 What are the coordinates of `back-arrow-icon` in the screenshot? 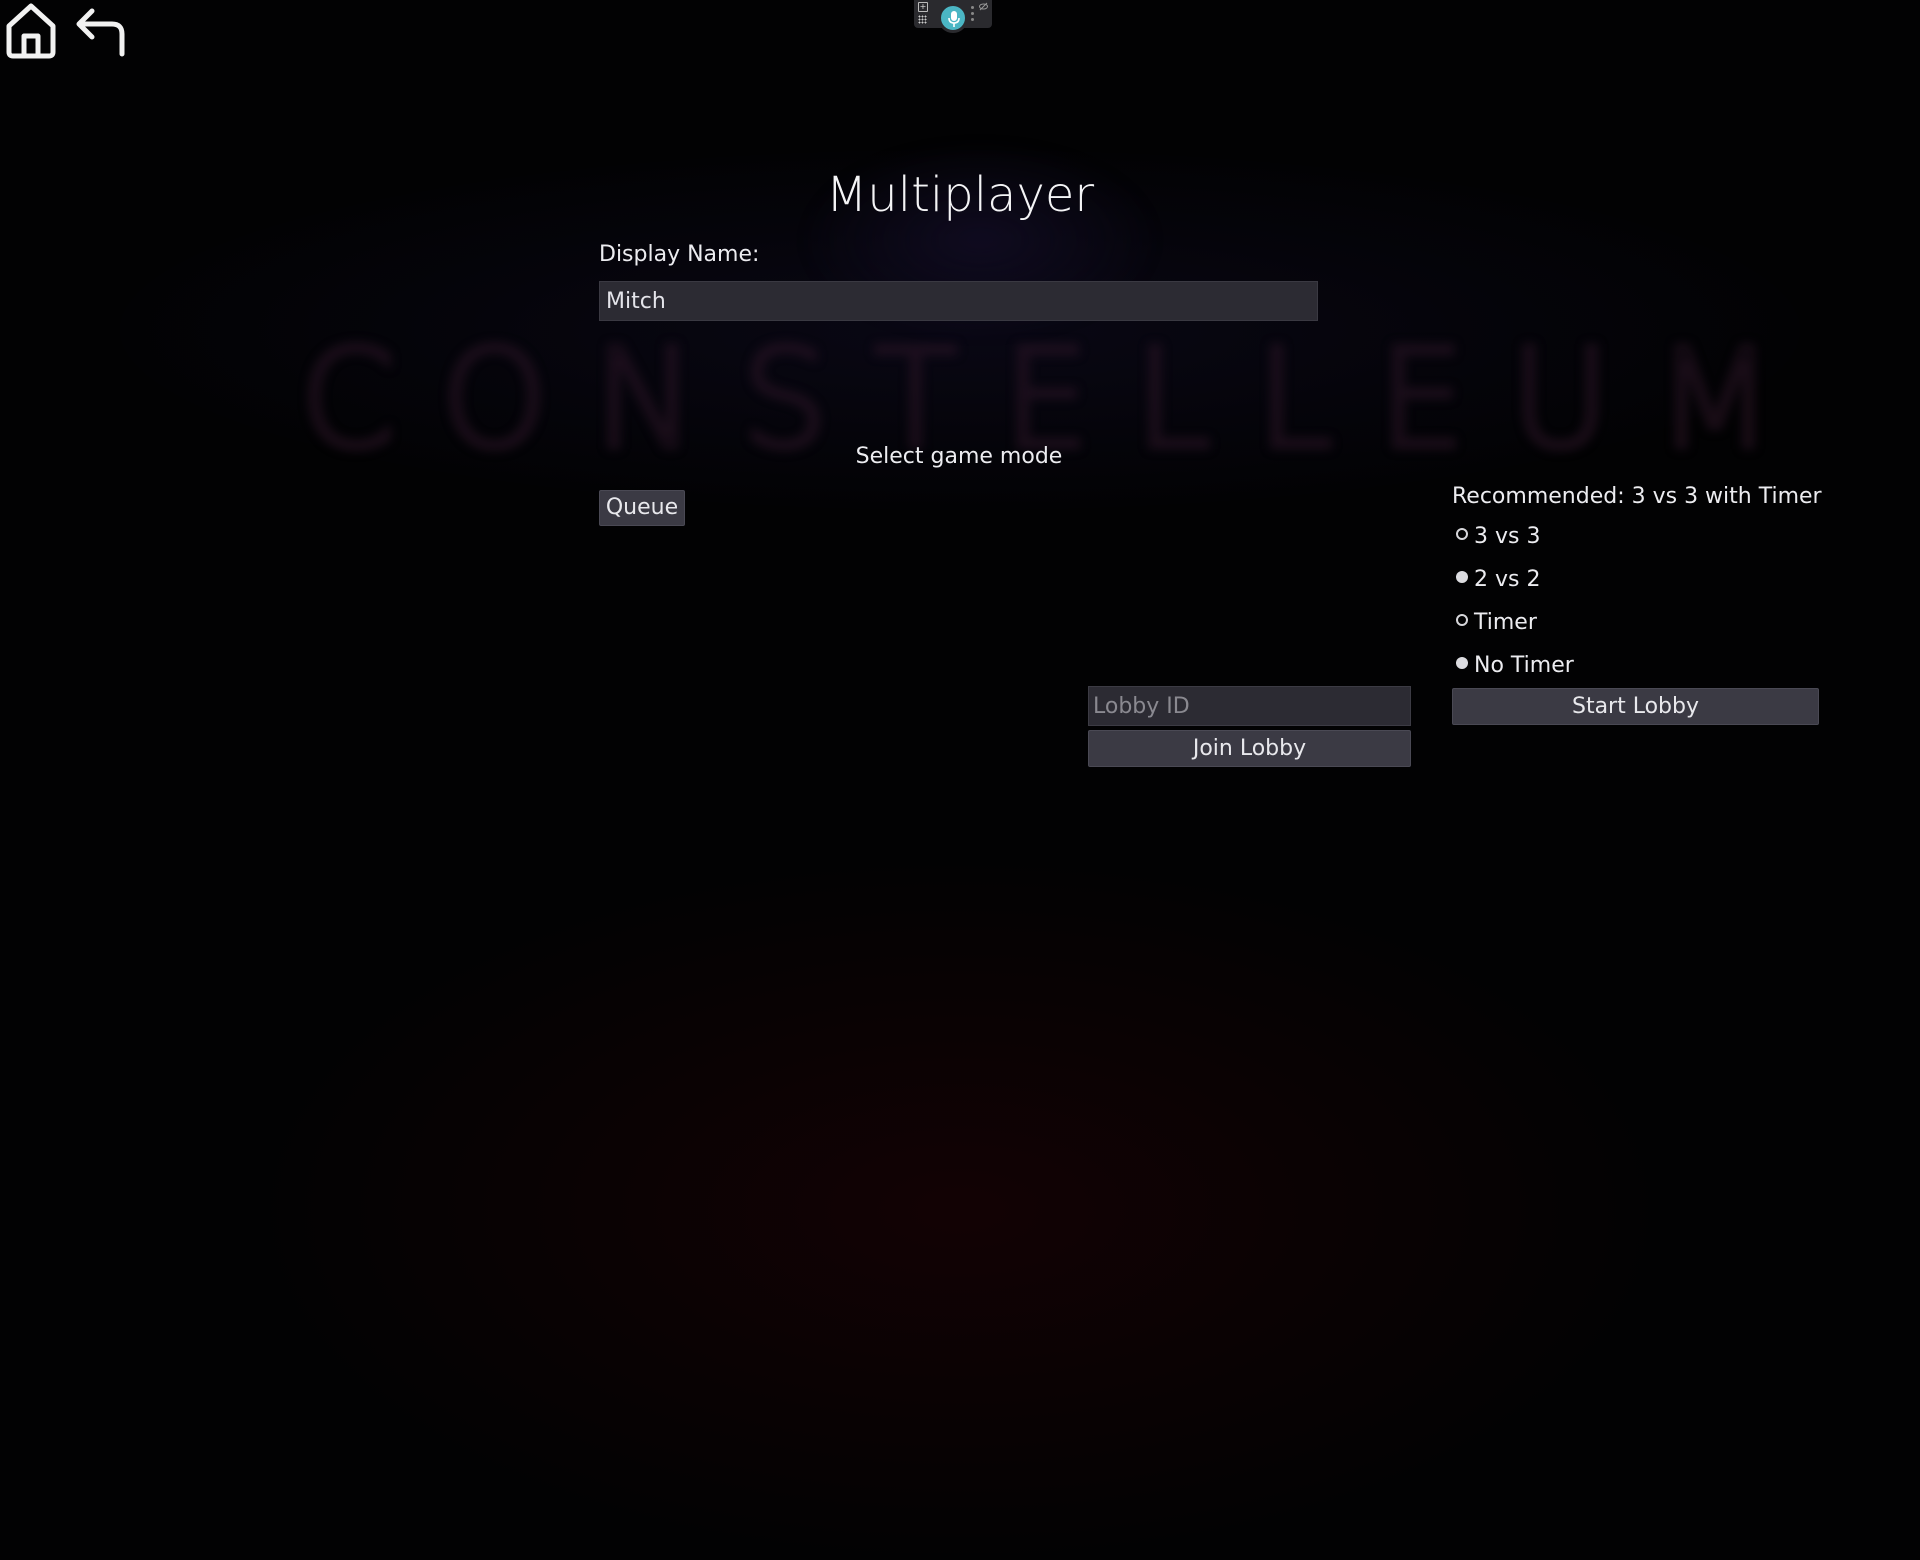 It's located at (100, 32).